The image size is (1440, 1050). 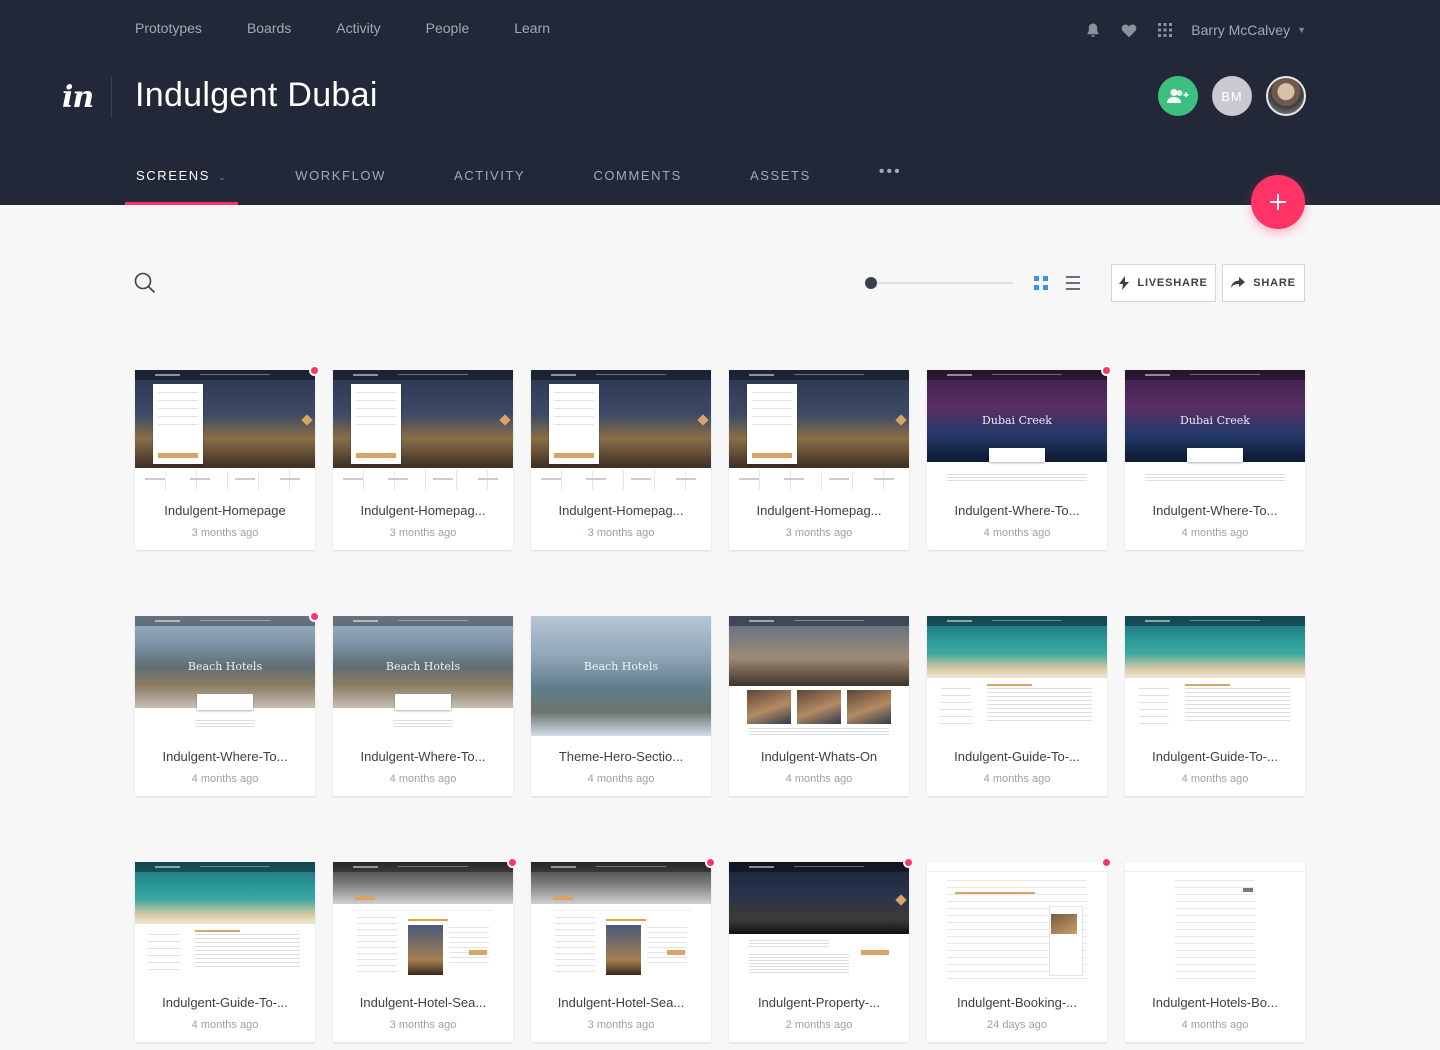 I want to click on nav-learn: Learn, so click(x=532, y=28).